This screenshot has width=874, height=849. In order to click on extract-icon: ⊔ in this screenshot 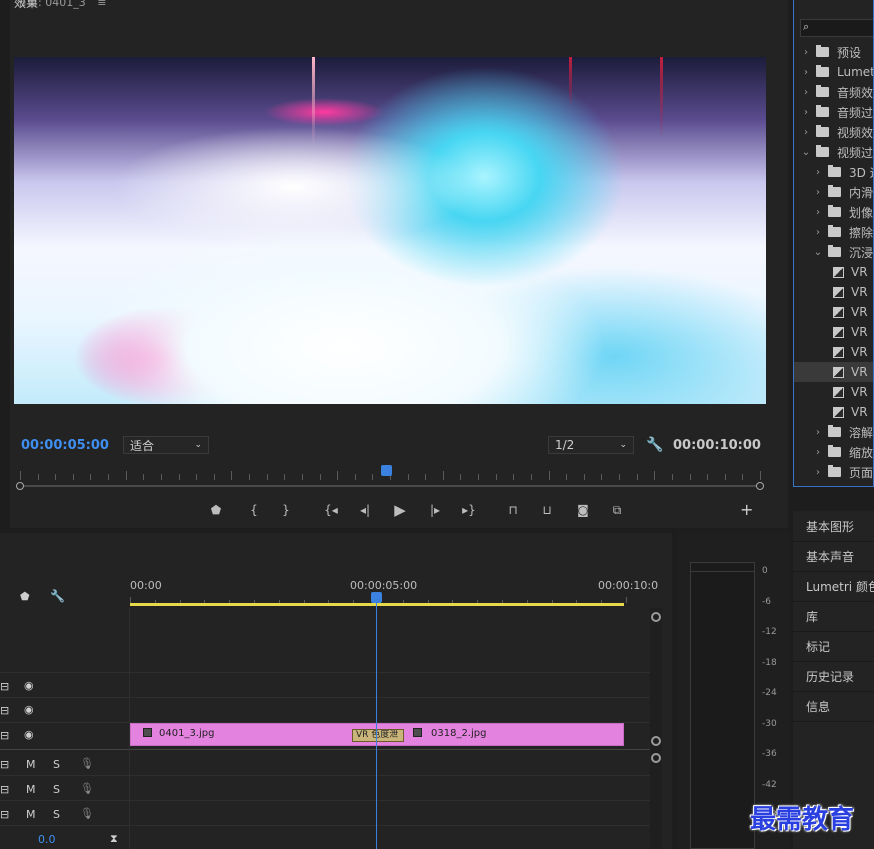, I will do `click(547, 510)`.